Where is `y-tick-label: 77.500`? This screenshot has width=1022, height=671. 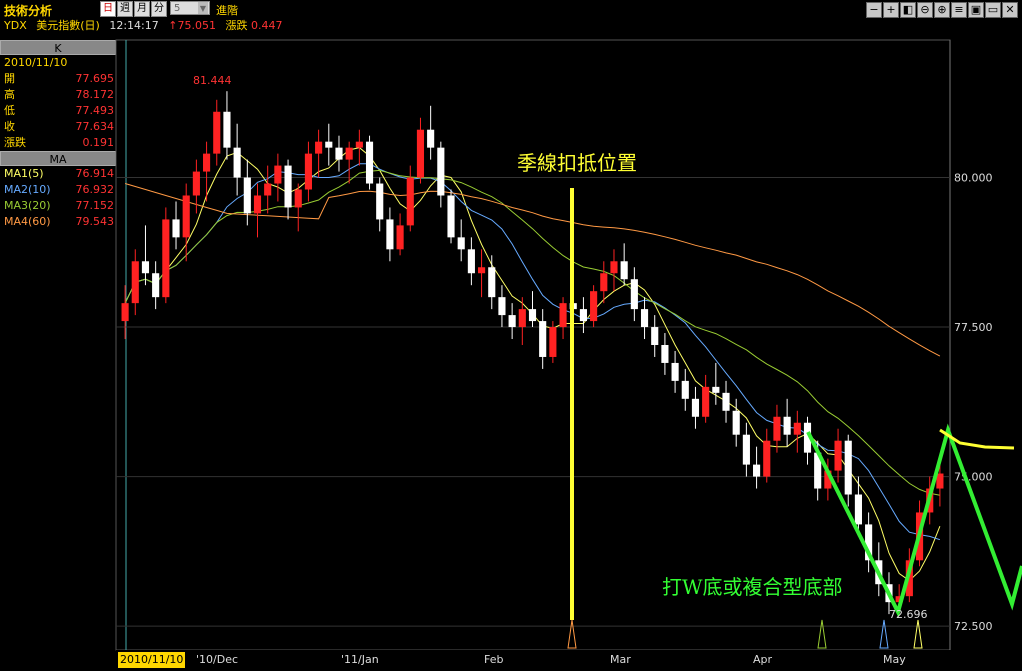
y-tick-label: 77.500 is located at coordinates (973, 327).